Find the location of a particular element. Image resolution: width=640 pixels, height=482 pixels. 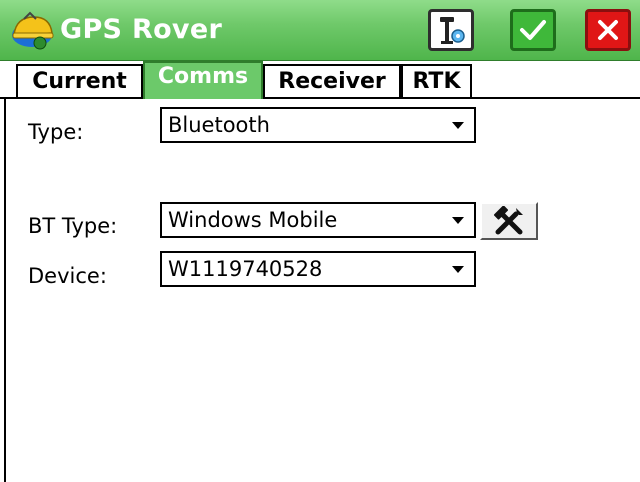

tab-comms: Comms is located at coordinates (203, 80).